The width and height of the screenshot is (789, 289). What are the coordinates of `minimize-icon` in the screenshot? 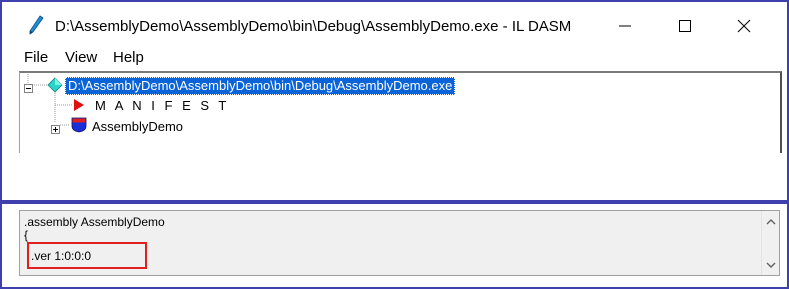 It's located at (625, 26).